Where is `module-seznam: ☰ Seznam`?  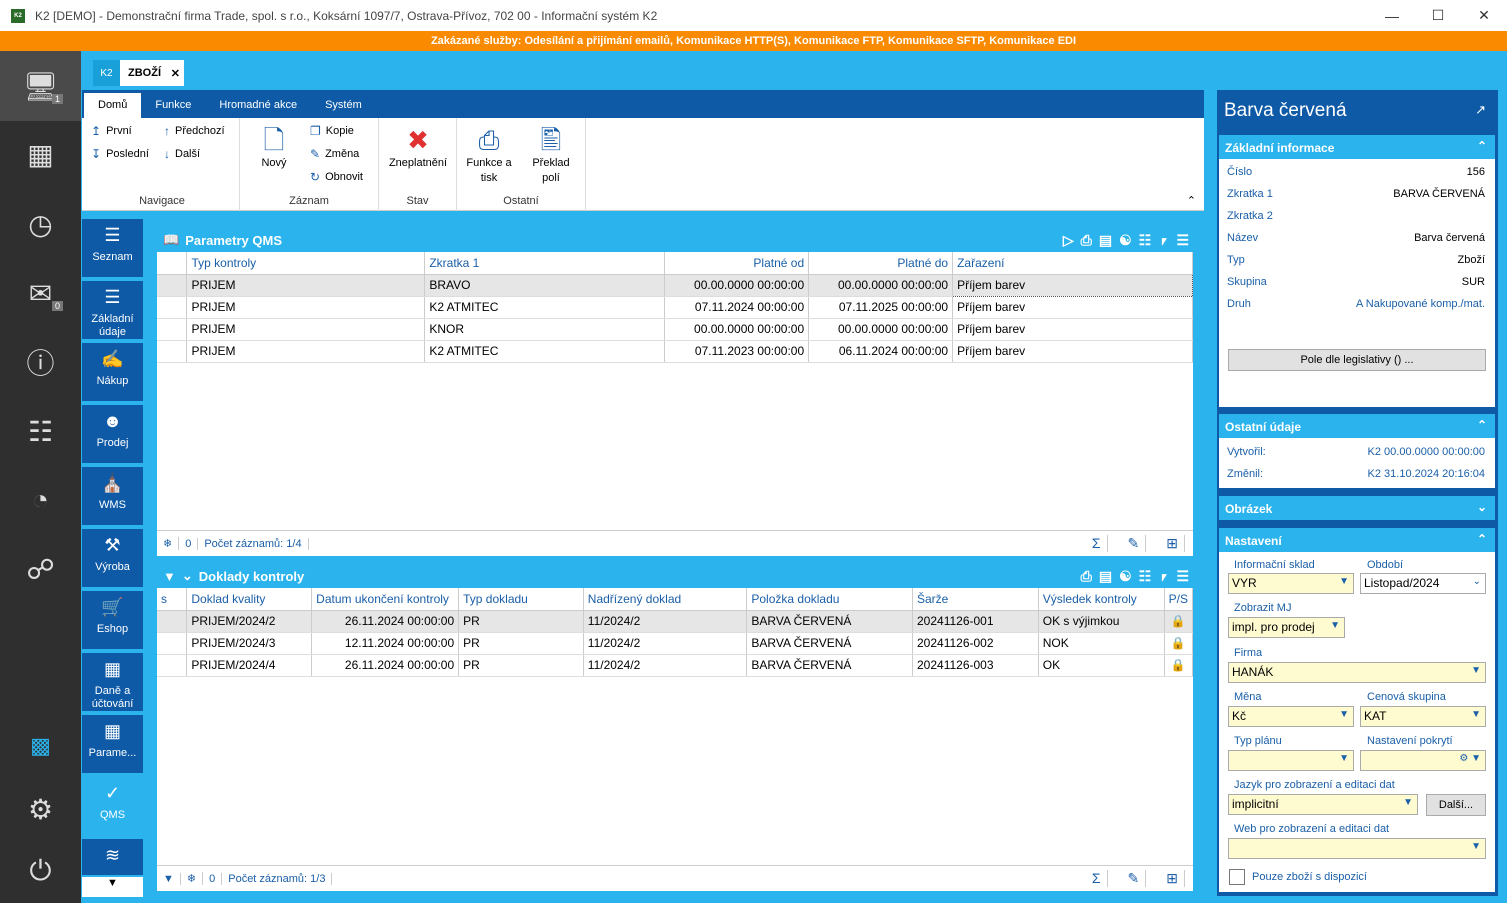 module-seznam: ☰ Seznam is located at coordinates (112, 249).